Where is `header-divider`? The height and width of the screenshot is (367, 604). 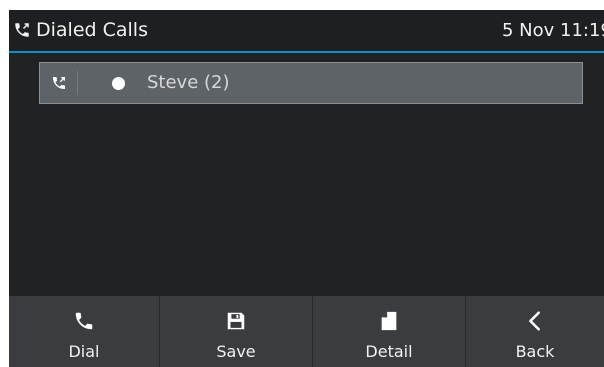 header-divider is located at coordinates (306, 52).